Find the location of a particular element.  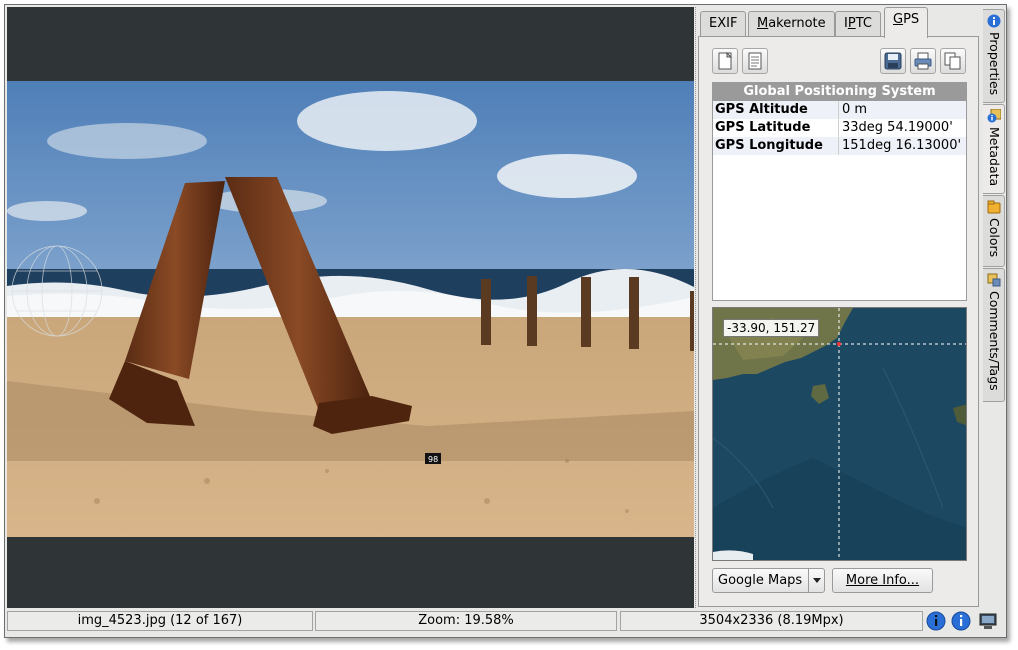

print-icon is located at coordinates (923, 61).